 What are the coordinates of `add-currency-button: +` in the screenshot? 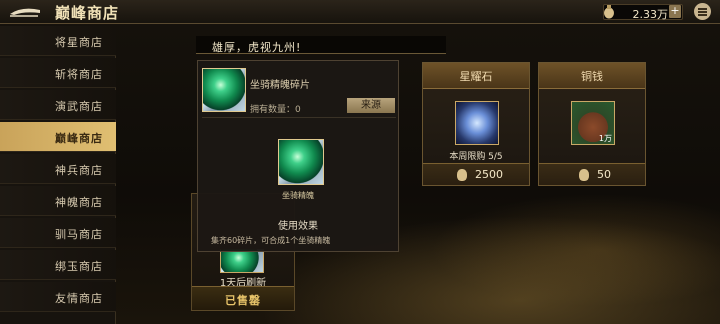 It's located at (675, 11).